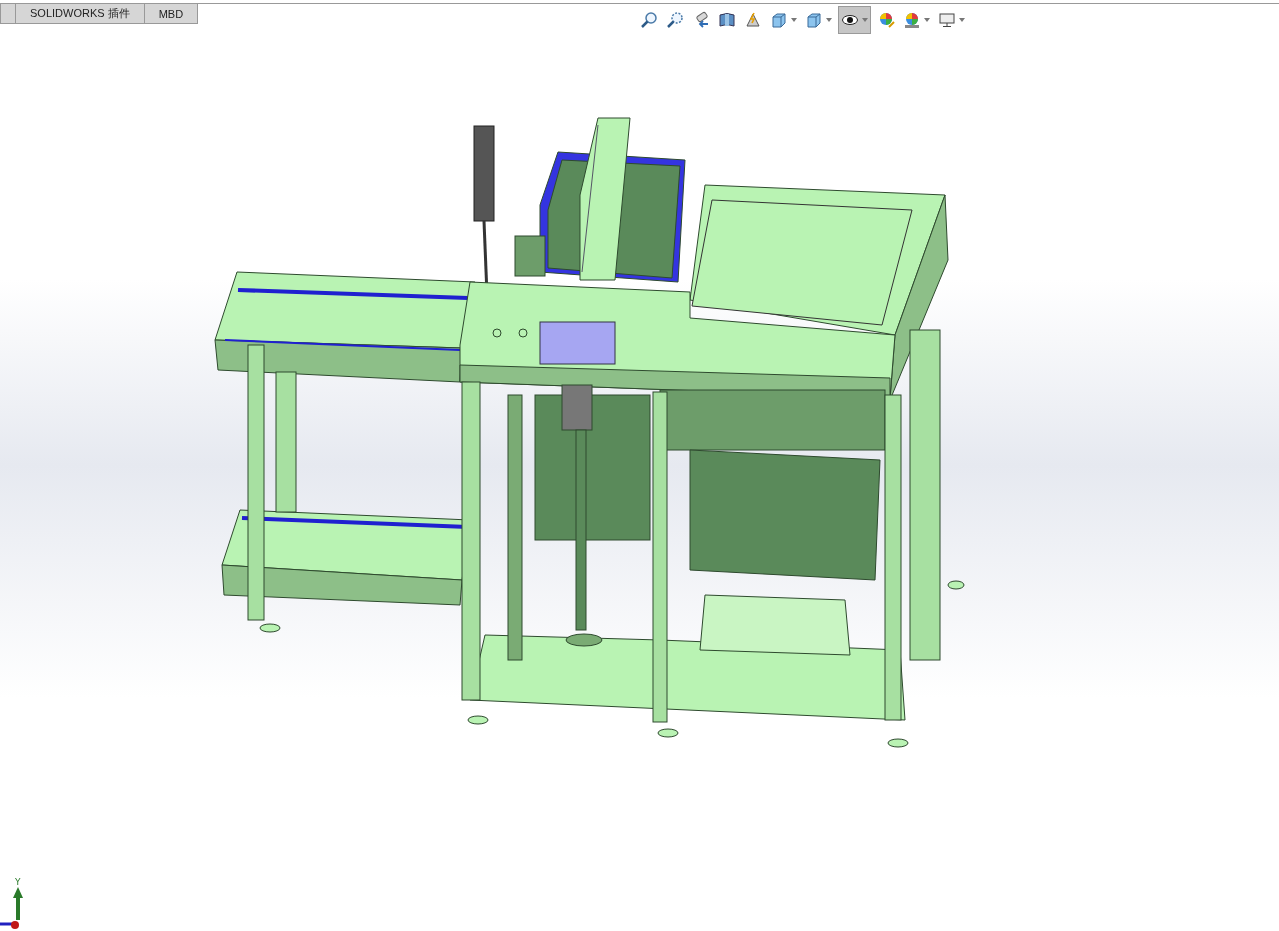 The height and width of the screenshot is (931, 1279). I want to click on tab: SOLIDWORKS 插件, so click(80, 14).